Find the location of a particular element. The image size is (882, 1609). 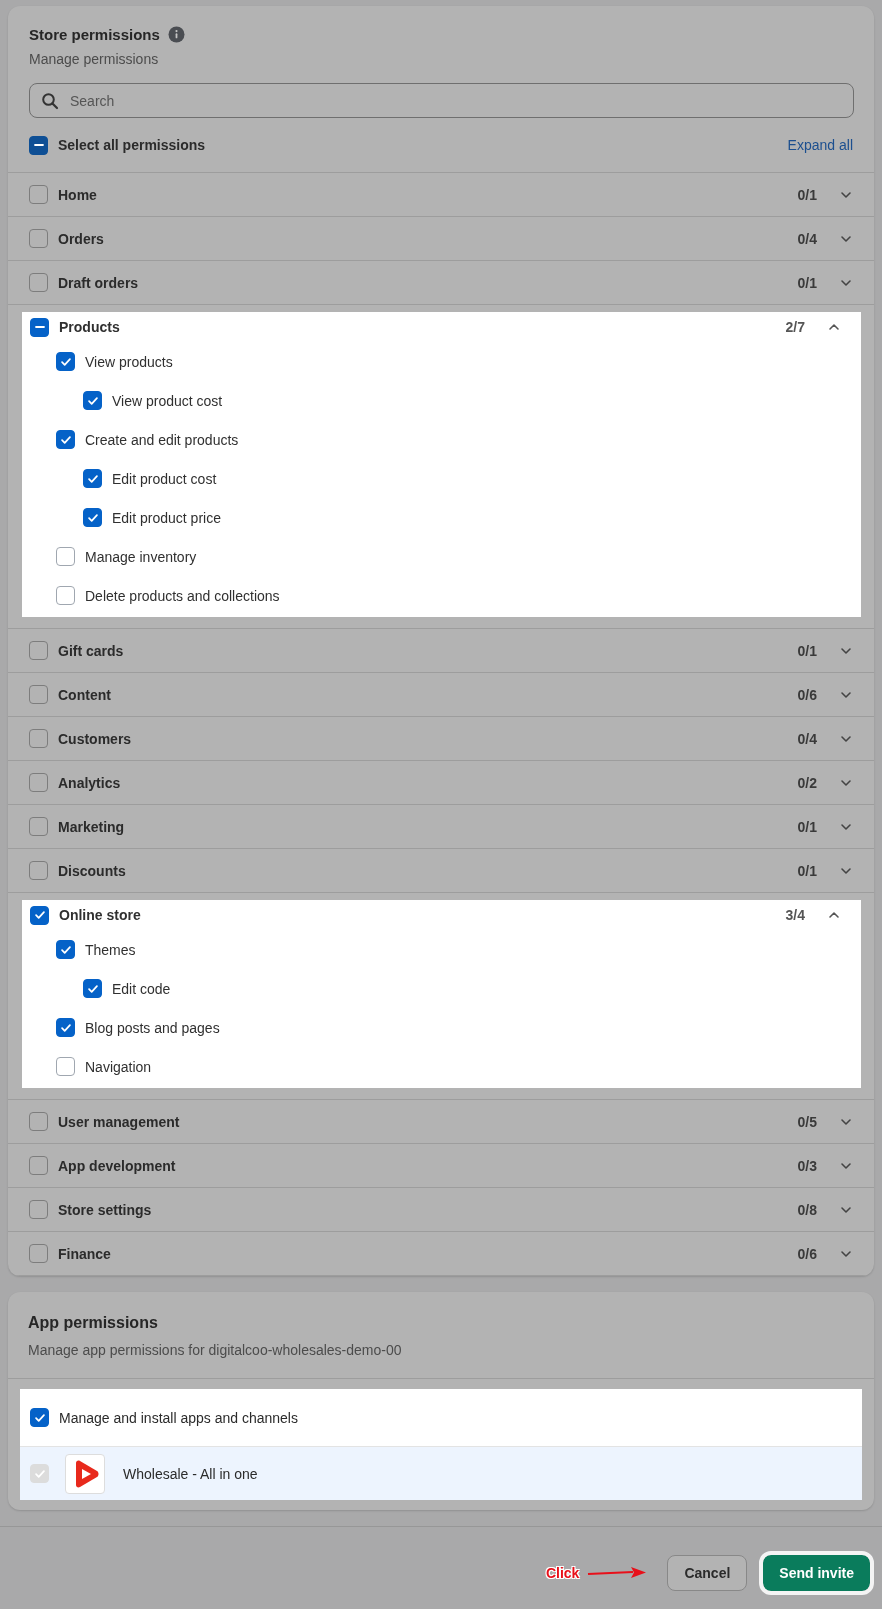

search-field: Search is located at coordinates (441, 100).